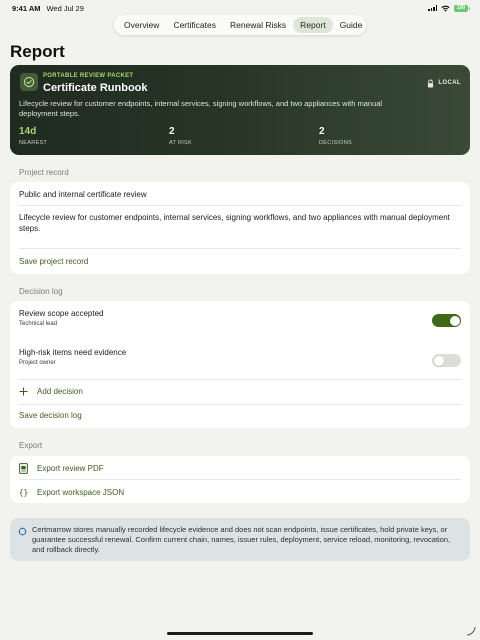  I want to click on export-heading: Export, so click(31, 445).